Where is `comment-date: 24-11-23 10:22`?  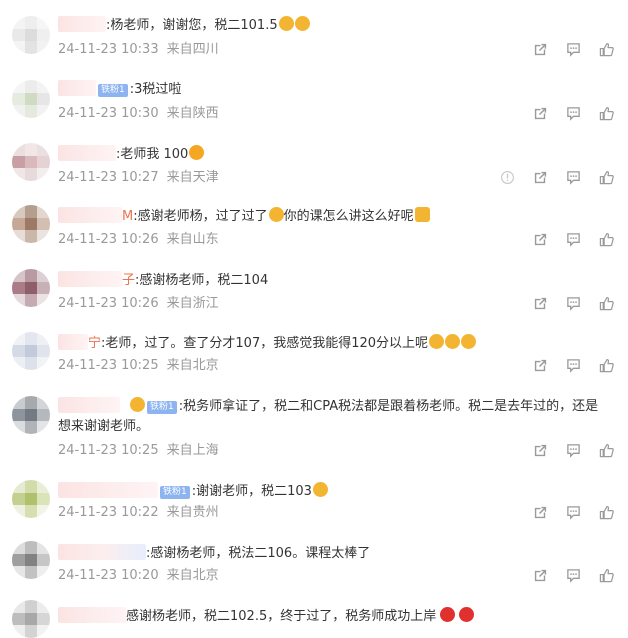 comment-date: 24-11-23 10:22 is located at coordinates (108, 512).